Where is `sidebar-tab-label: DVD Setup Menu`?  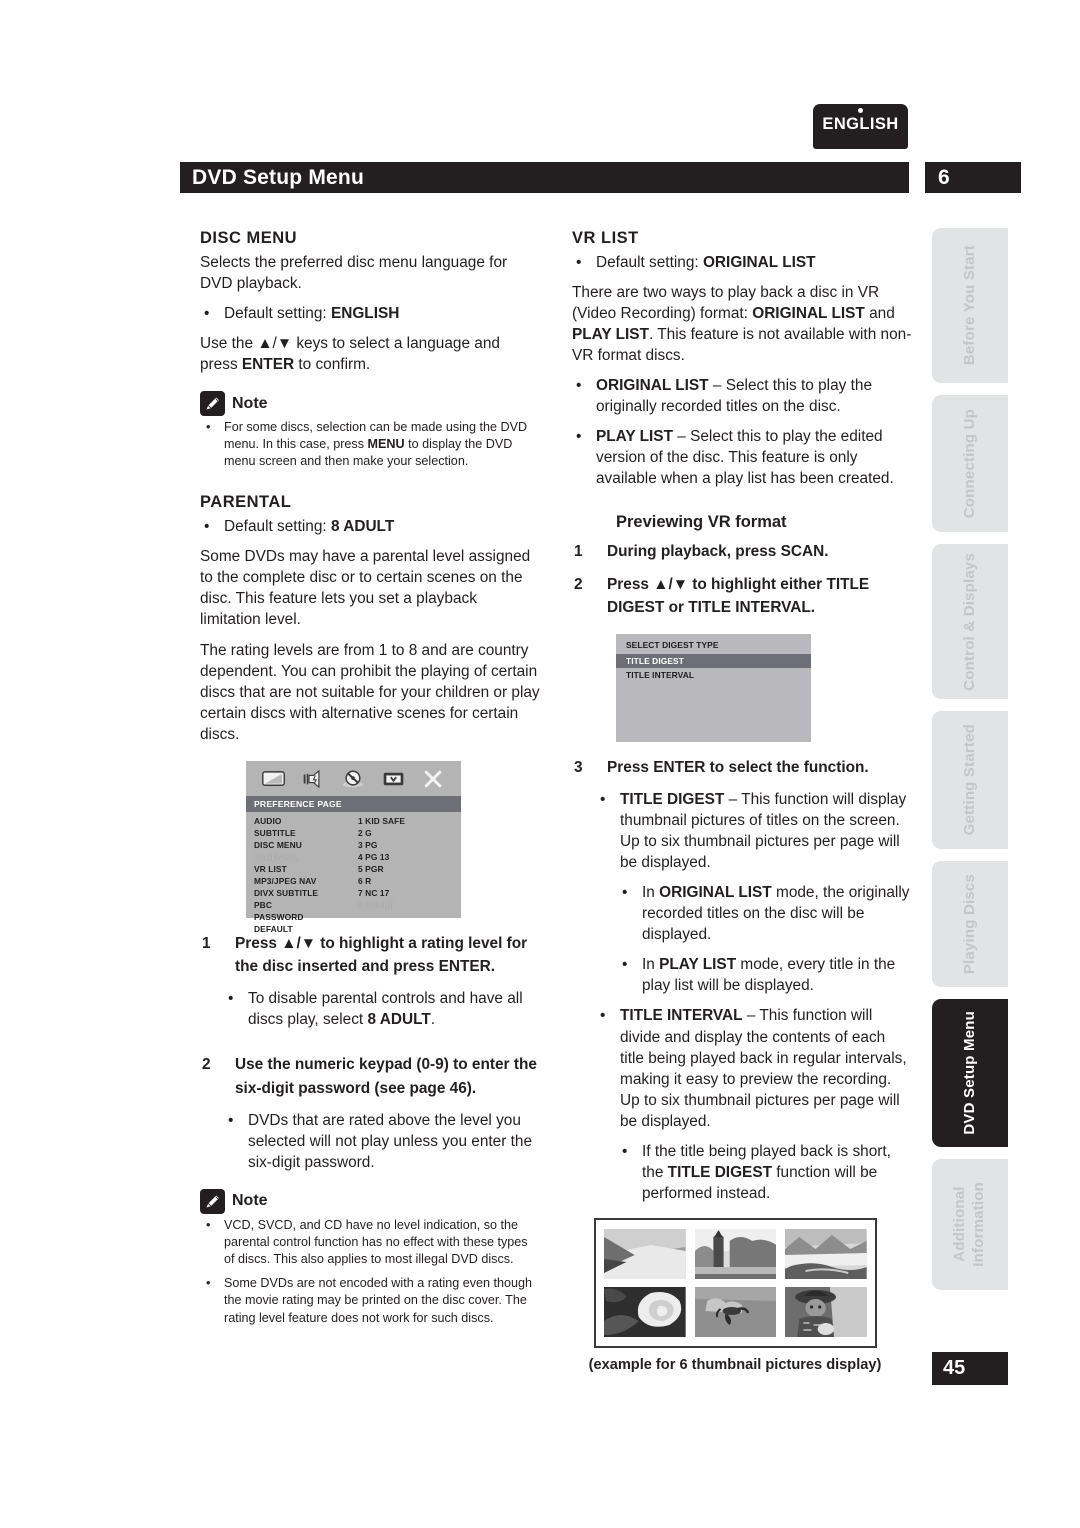
sidebar-tab-label: DVD Setup Menu is located at coordinates (969, 1073).